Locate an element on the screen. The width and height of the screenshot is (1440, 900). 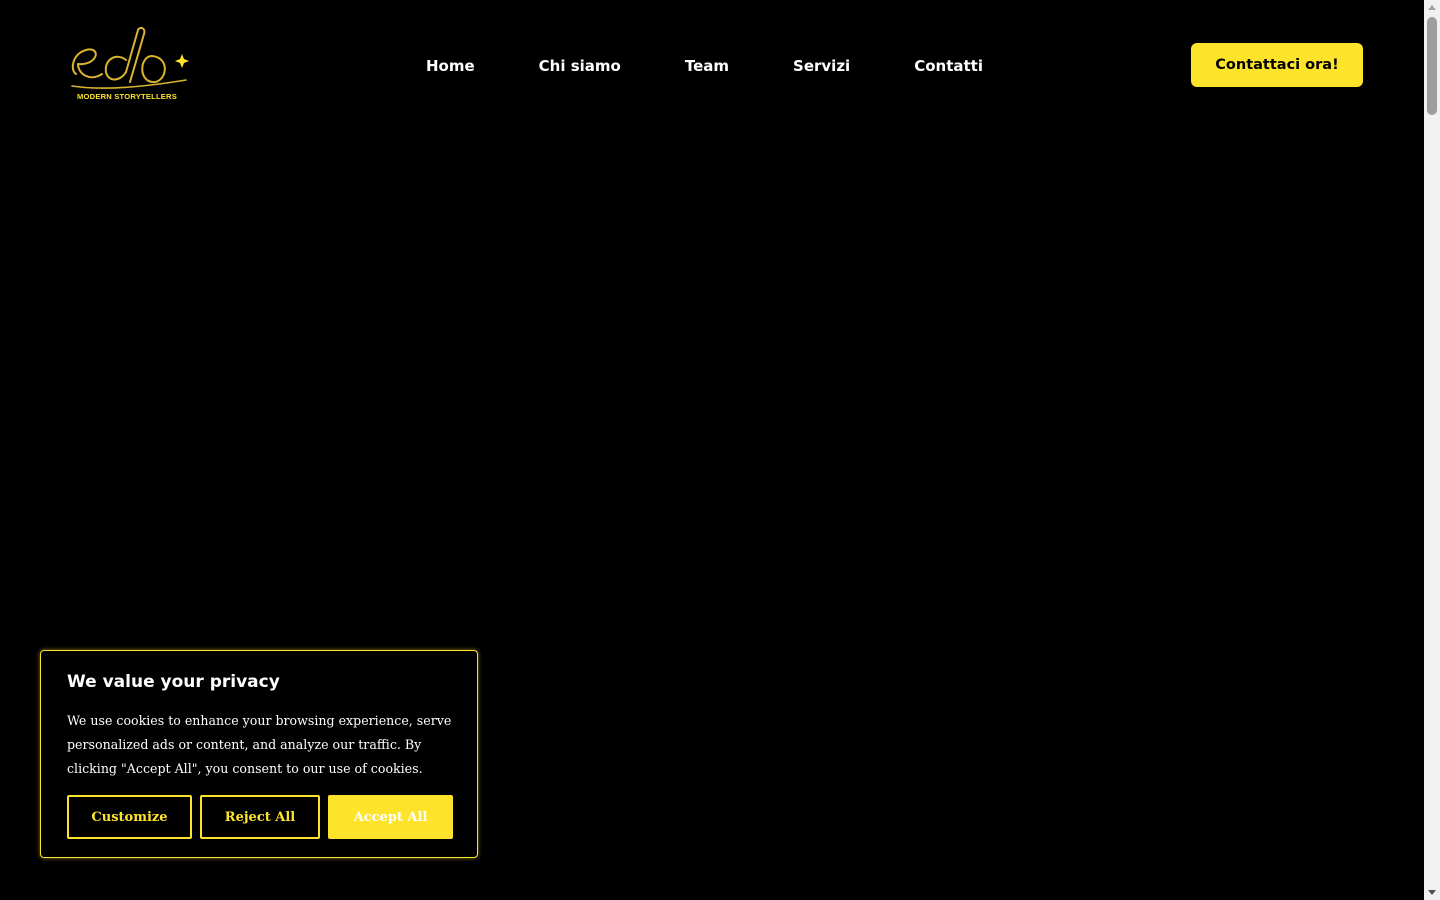
scroll-down-arrow-icon is located at coordinates (1432, 892).